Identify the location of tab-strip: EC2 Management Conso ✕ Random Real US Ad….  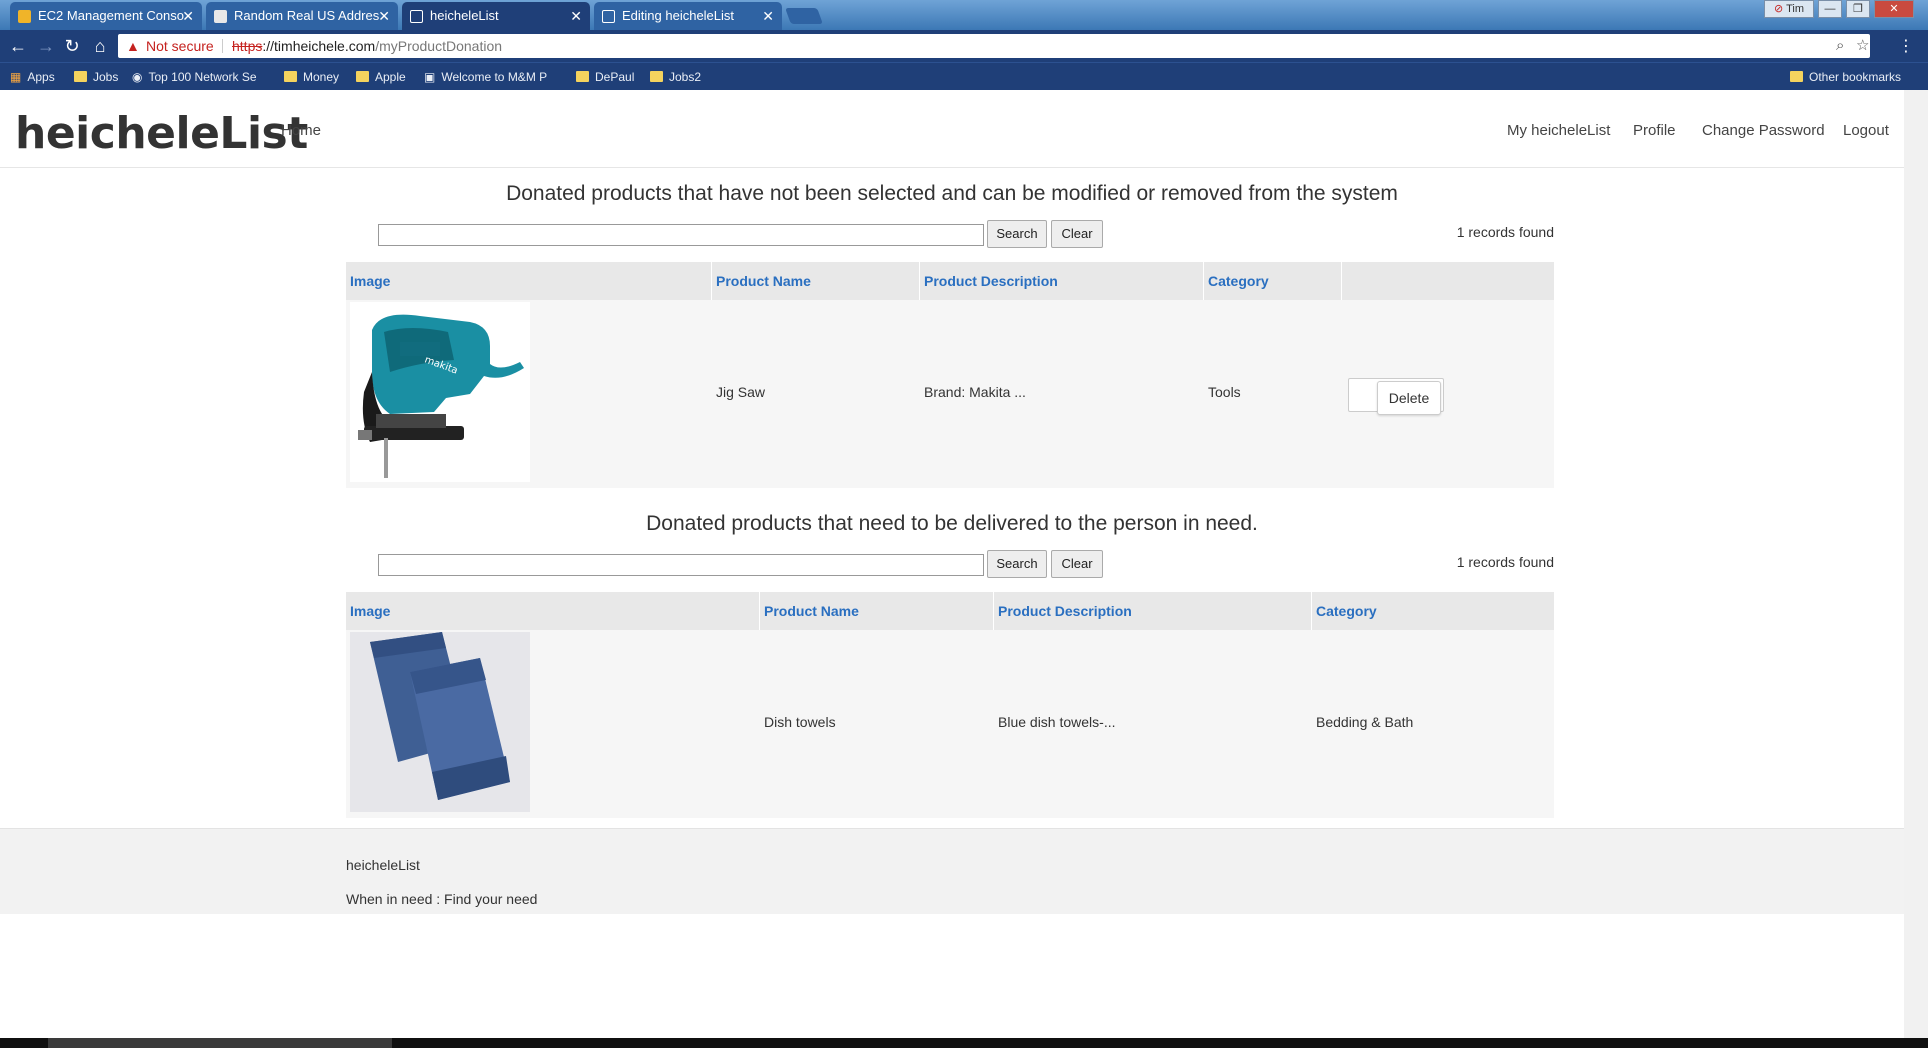
(964, 15).